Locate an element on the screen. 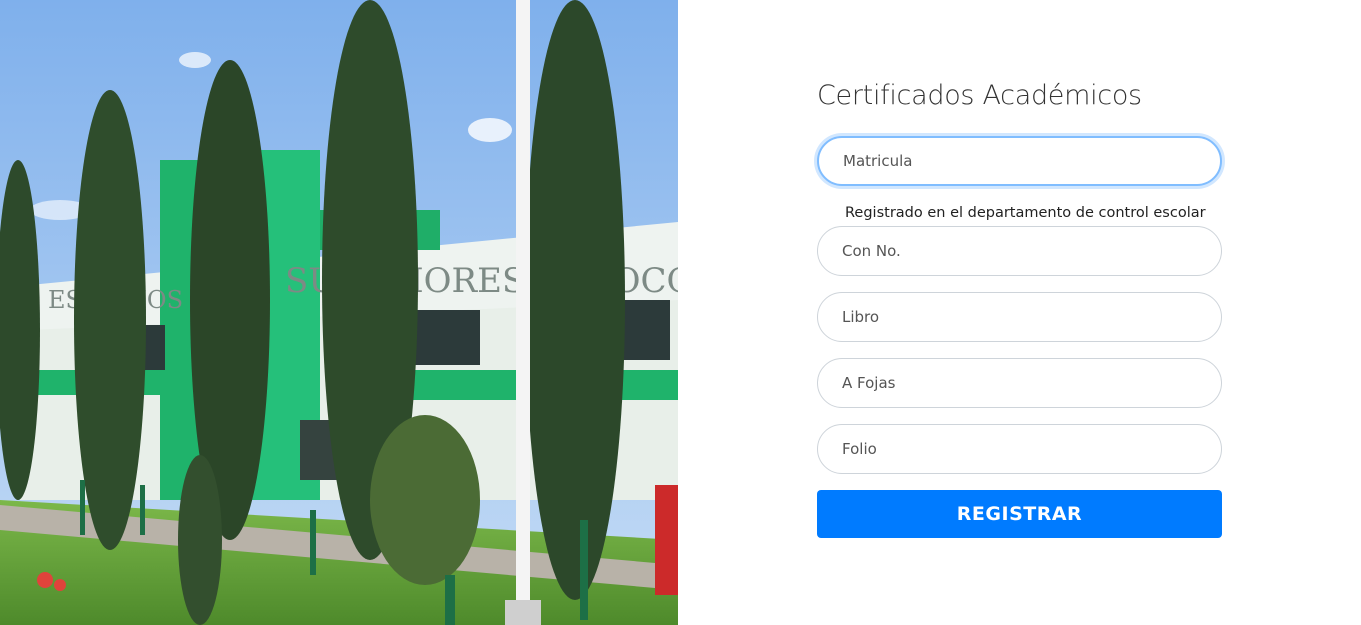  form-title: Certificados Académicos is located at coordinates (979, 95).